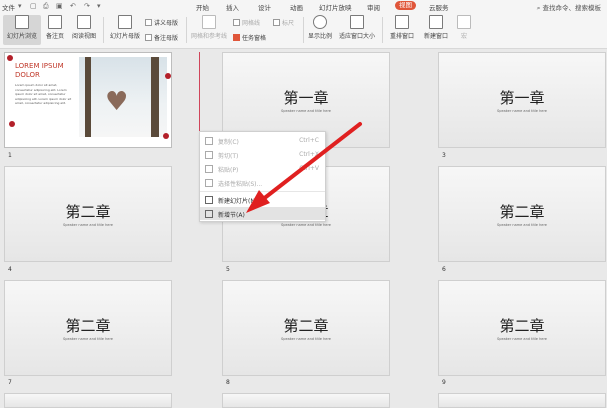 This screenshot has width=607, height=408. What do you see at coordinates (296, 7) in the screenshot?
I see `tab-animation: 动画` at bounding box center [296, 7].